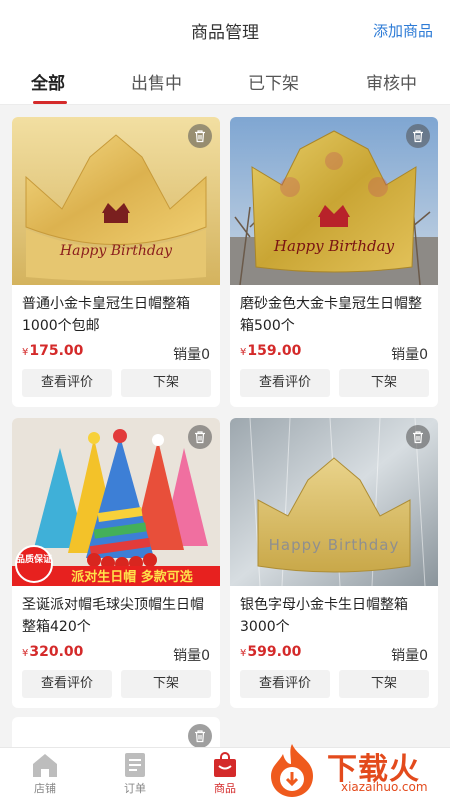  I want to click on nav-goods: 商品, so click(225, 774).